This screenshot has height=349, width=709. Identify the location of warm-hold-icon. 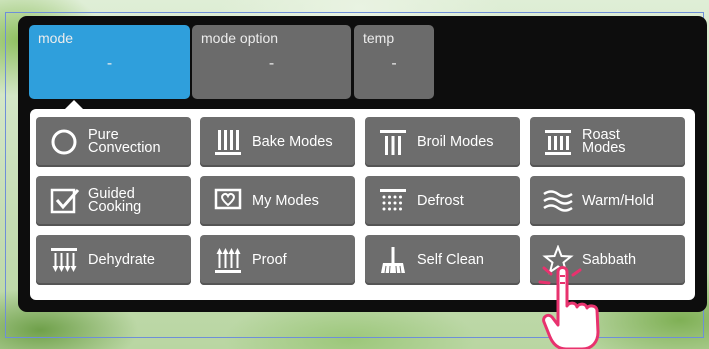
(558, 201).